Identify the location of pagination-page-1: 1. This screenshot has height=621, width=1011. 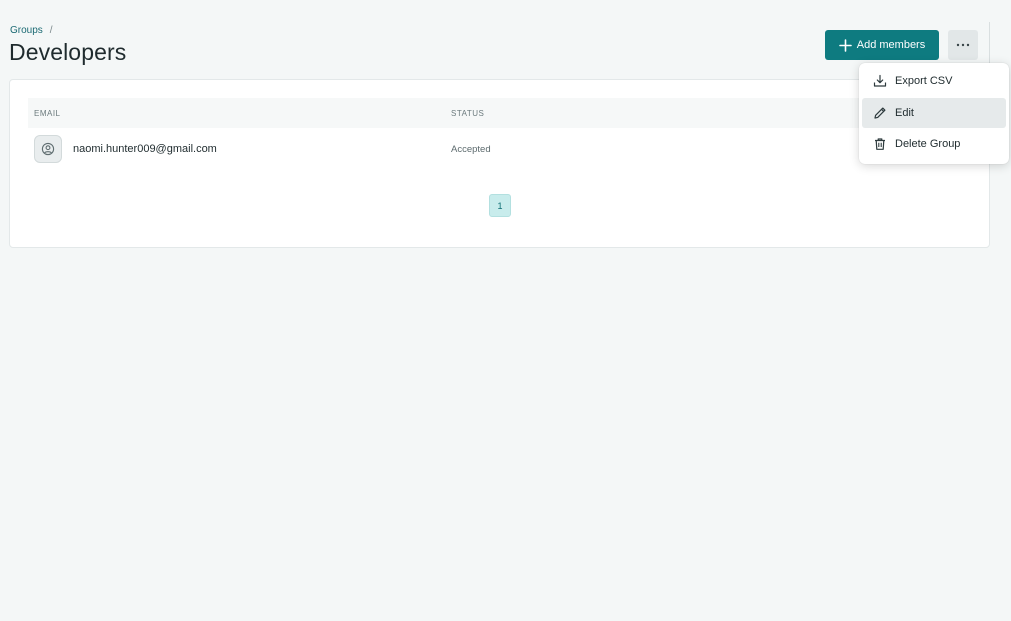
(500, 205).